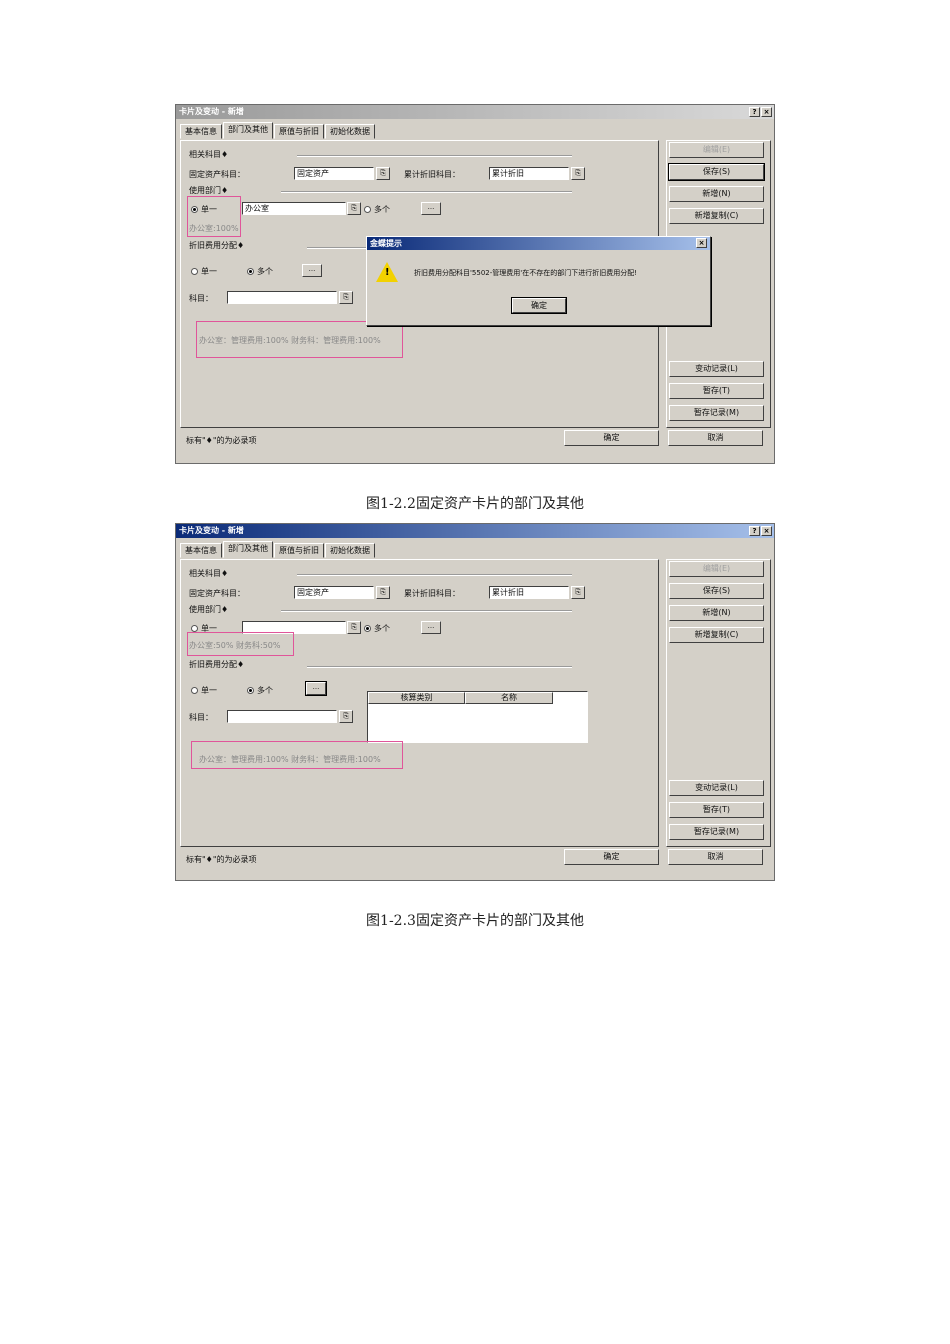 The height and width of the screenshot is (1344, 950). Describe the element at coordinates (701, 243) in the screenshot. I see `dialog-close-button: ×` at that location.